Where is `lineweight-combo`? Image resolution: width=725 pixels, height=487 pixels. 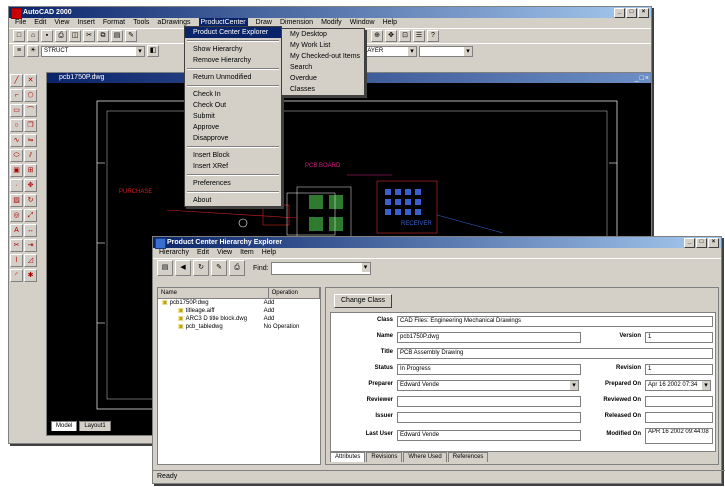
lineweight-combo is located at coordinates (446, 51).